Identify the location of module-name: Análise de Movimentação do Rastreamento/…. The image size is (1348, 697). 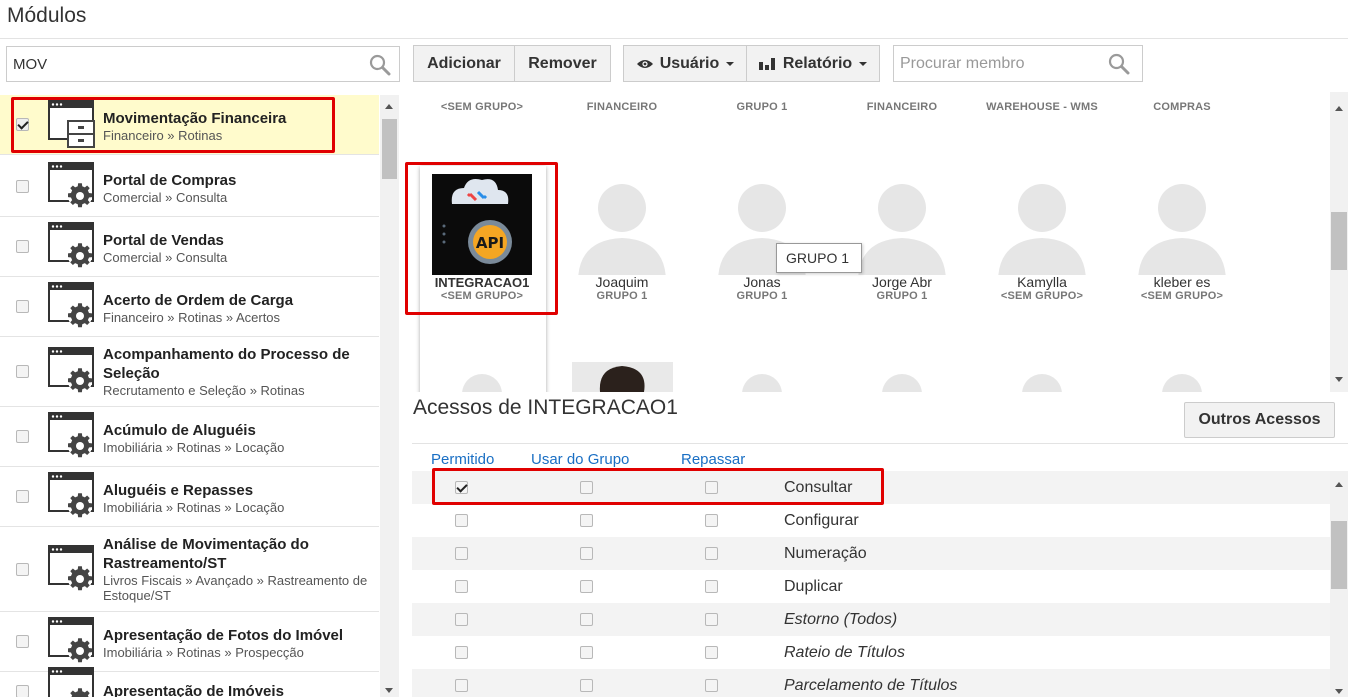
(206, 554).